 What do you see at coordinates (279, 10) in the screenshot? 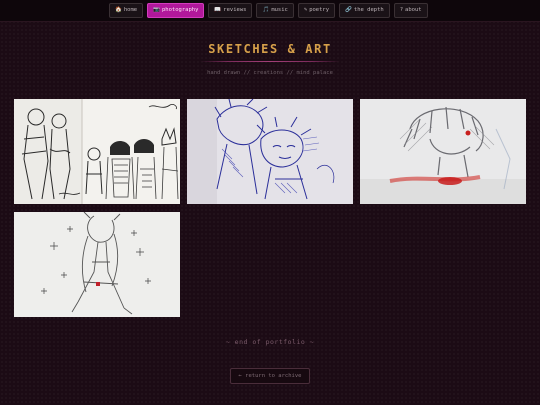
I see `nav-label: music` at bounding box center [279, 10].